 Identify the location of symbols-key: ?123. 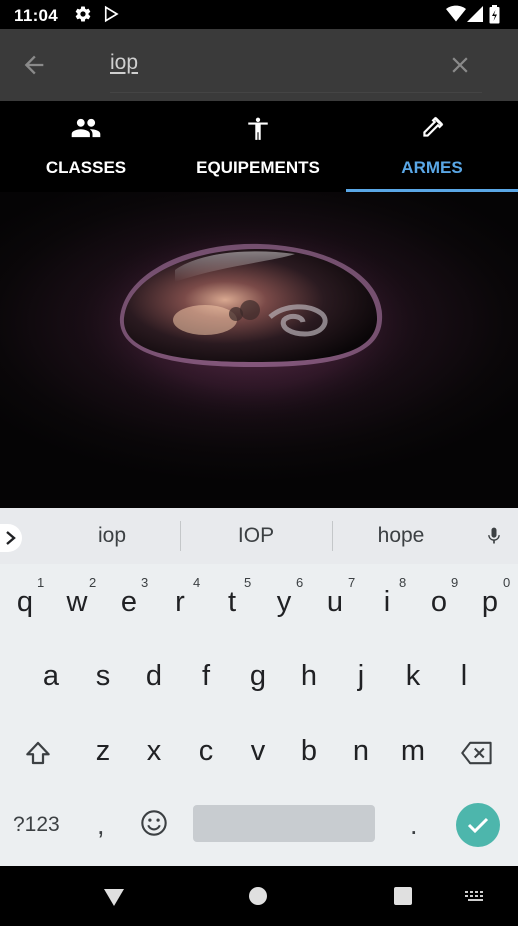
(36, 825).